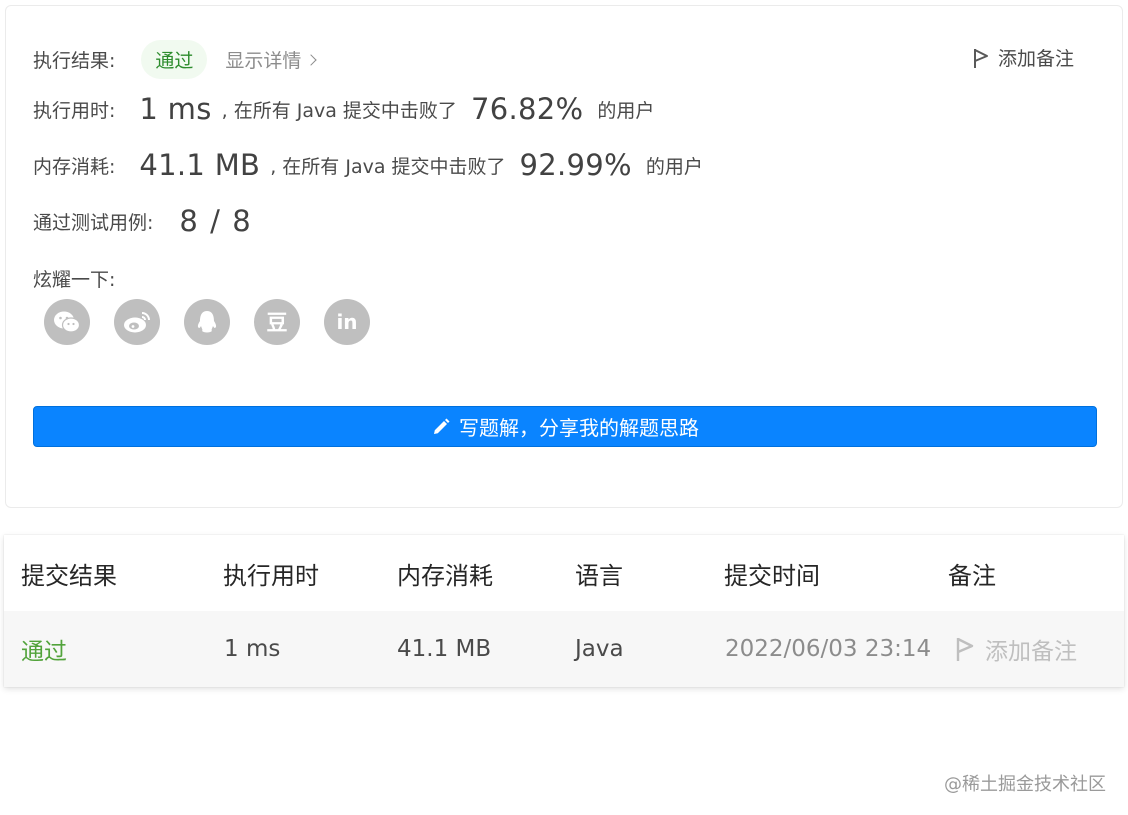 The image size is (1128, 815). What do you see at coordinates (252, 649) in the screenshot?
I see `row-runtime: 1 ms` at bounding box center [252, 649].